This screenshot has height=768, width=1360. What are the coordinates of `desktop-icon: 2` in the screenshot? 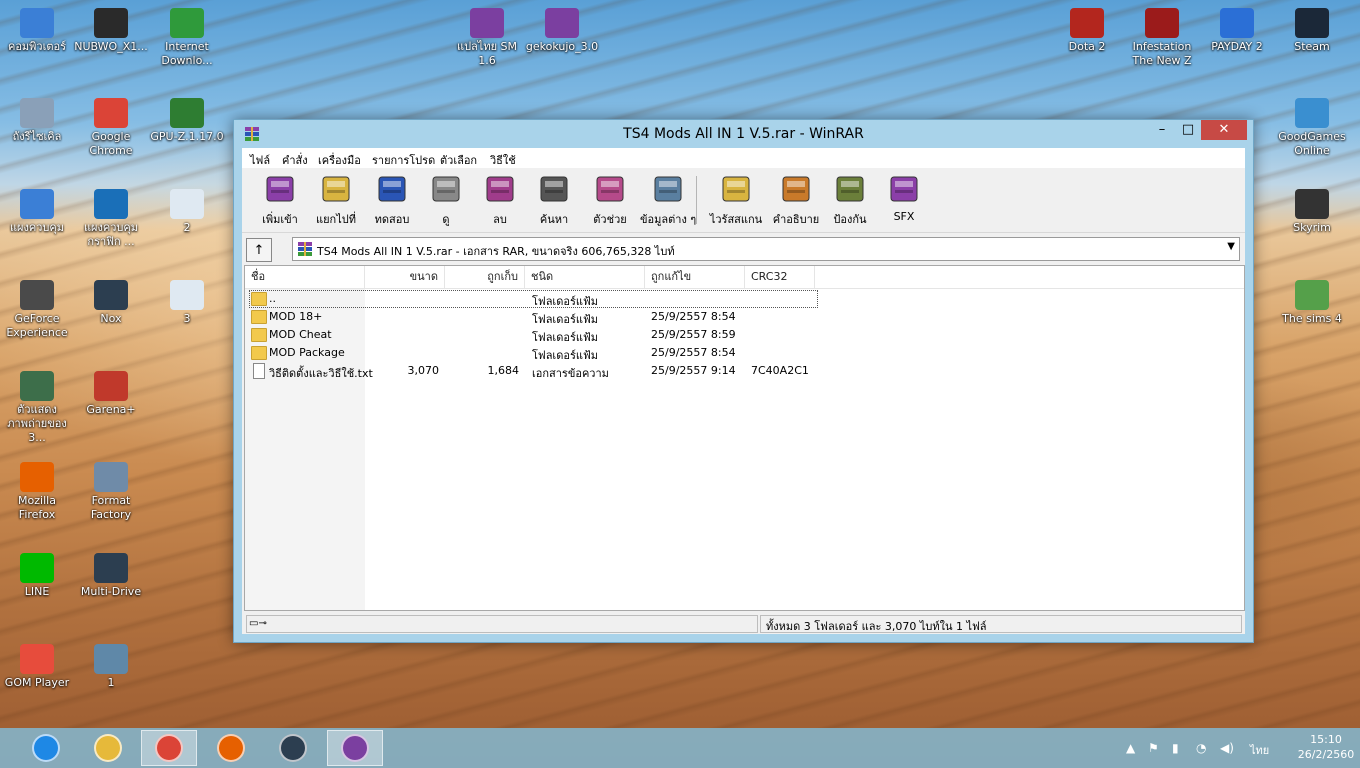 It's located at (187, 212).